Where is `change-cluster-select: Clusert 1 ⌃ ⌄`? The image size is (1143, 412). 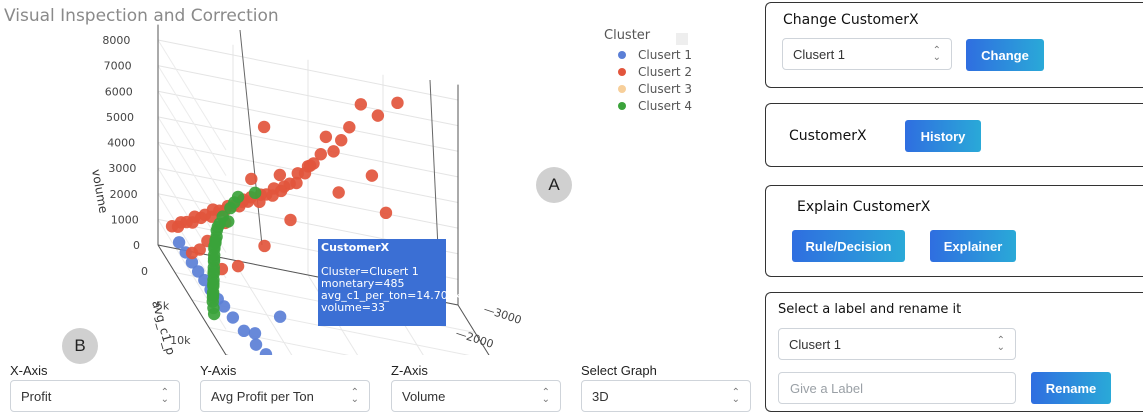
change-cluster-select: Clusert 1 ⌃ ⌄ is located at coordinates (867, 54).